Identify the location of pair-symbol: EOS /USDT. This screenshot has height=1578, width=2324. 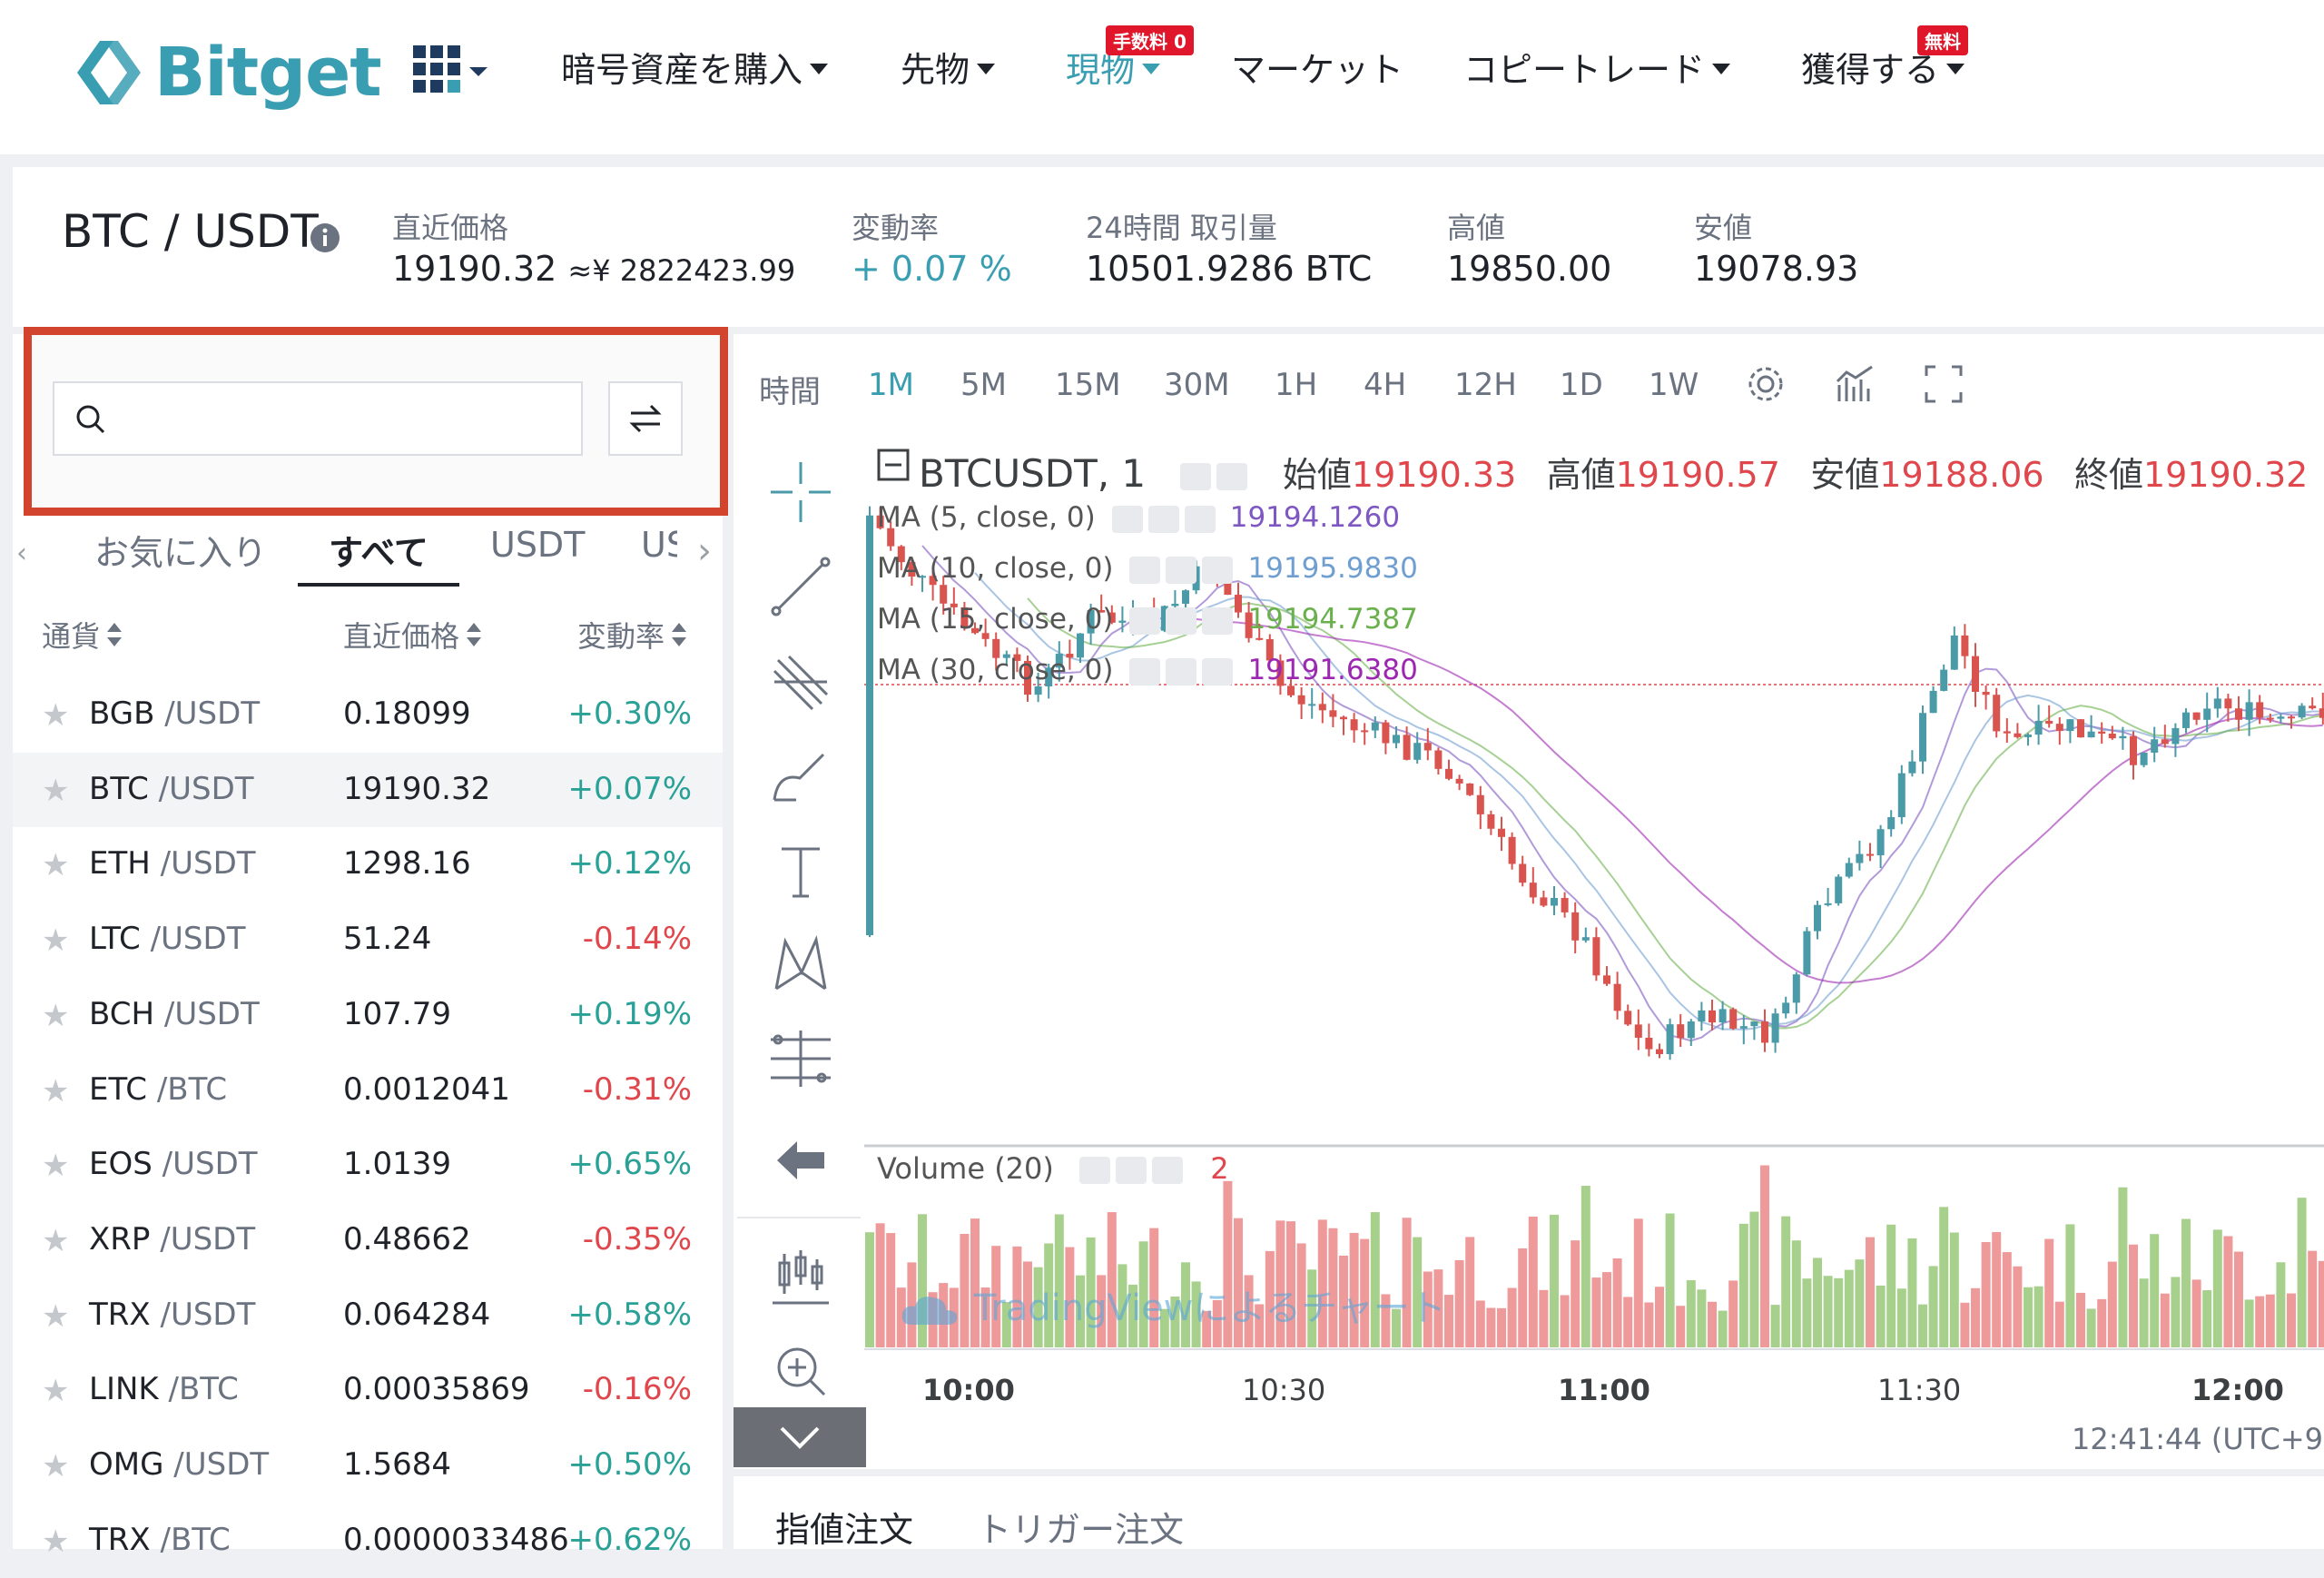
(173, 1164).